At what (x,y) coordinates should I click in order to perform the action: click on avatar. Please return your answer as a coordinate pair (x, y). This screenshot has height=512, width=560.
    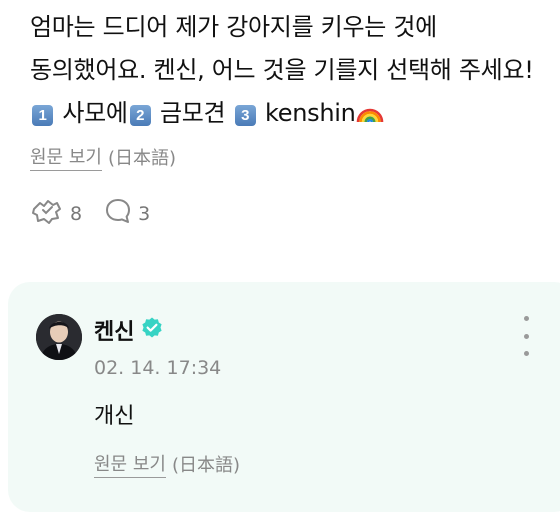
    Looking at the image, I should click on (59, 337).